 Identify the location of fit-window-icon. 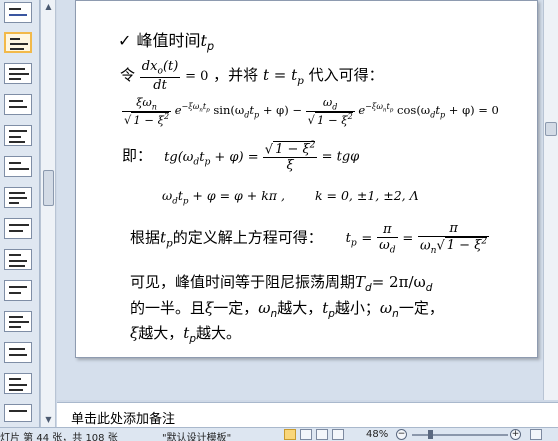
(536, 434).